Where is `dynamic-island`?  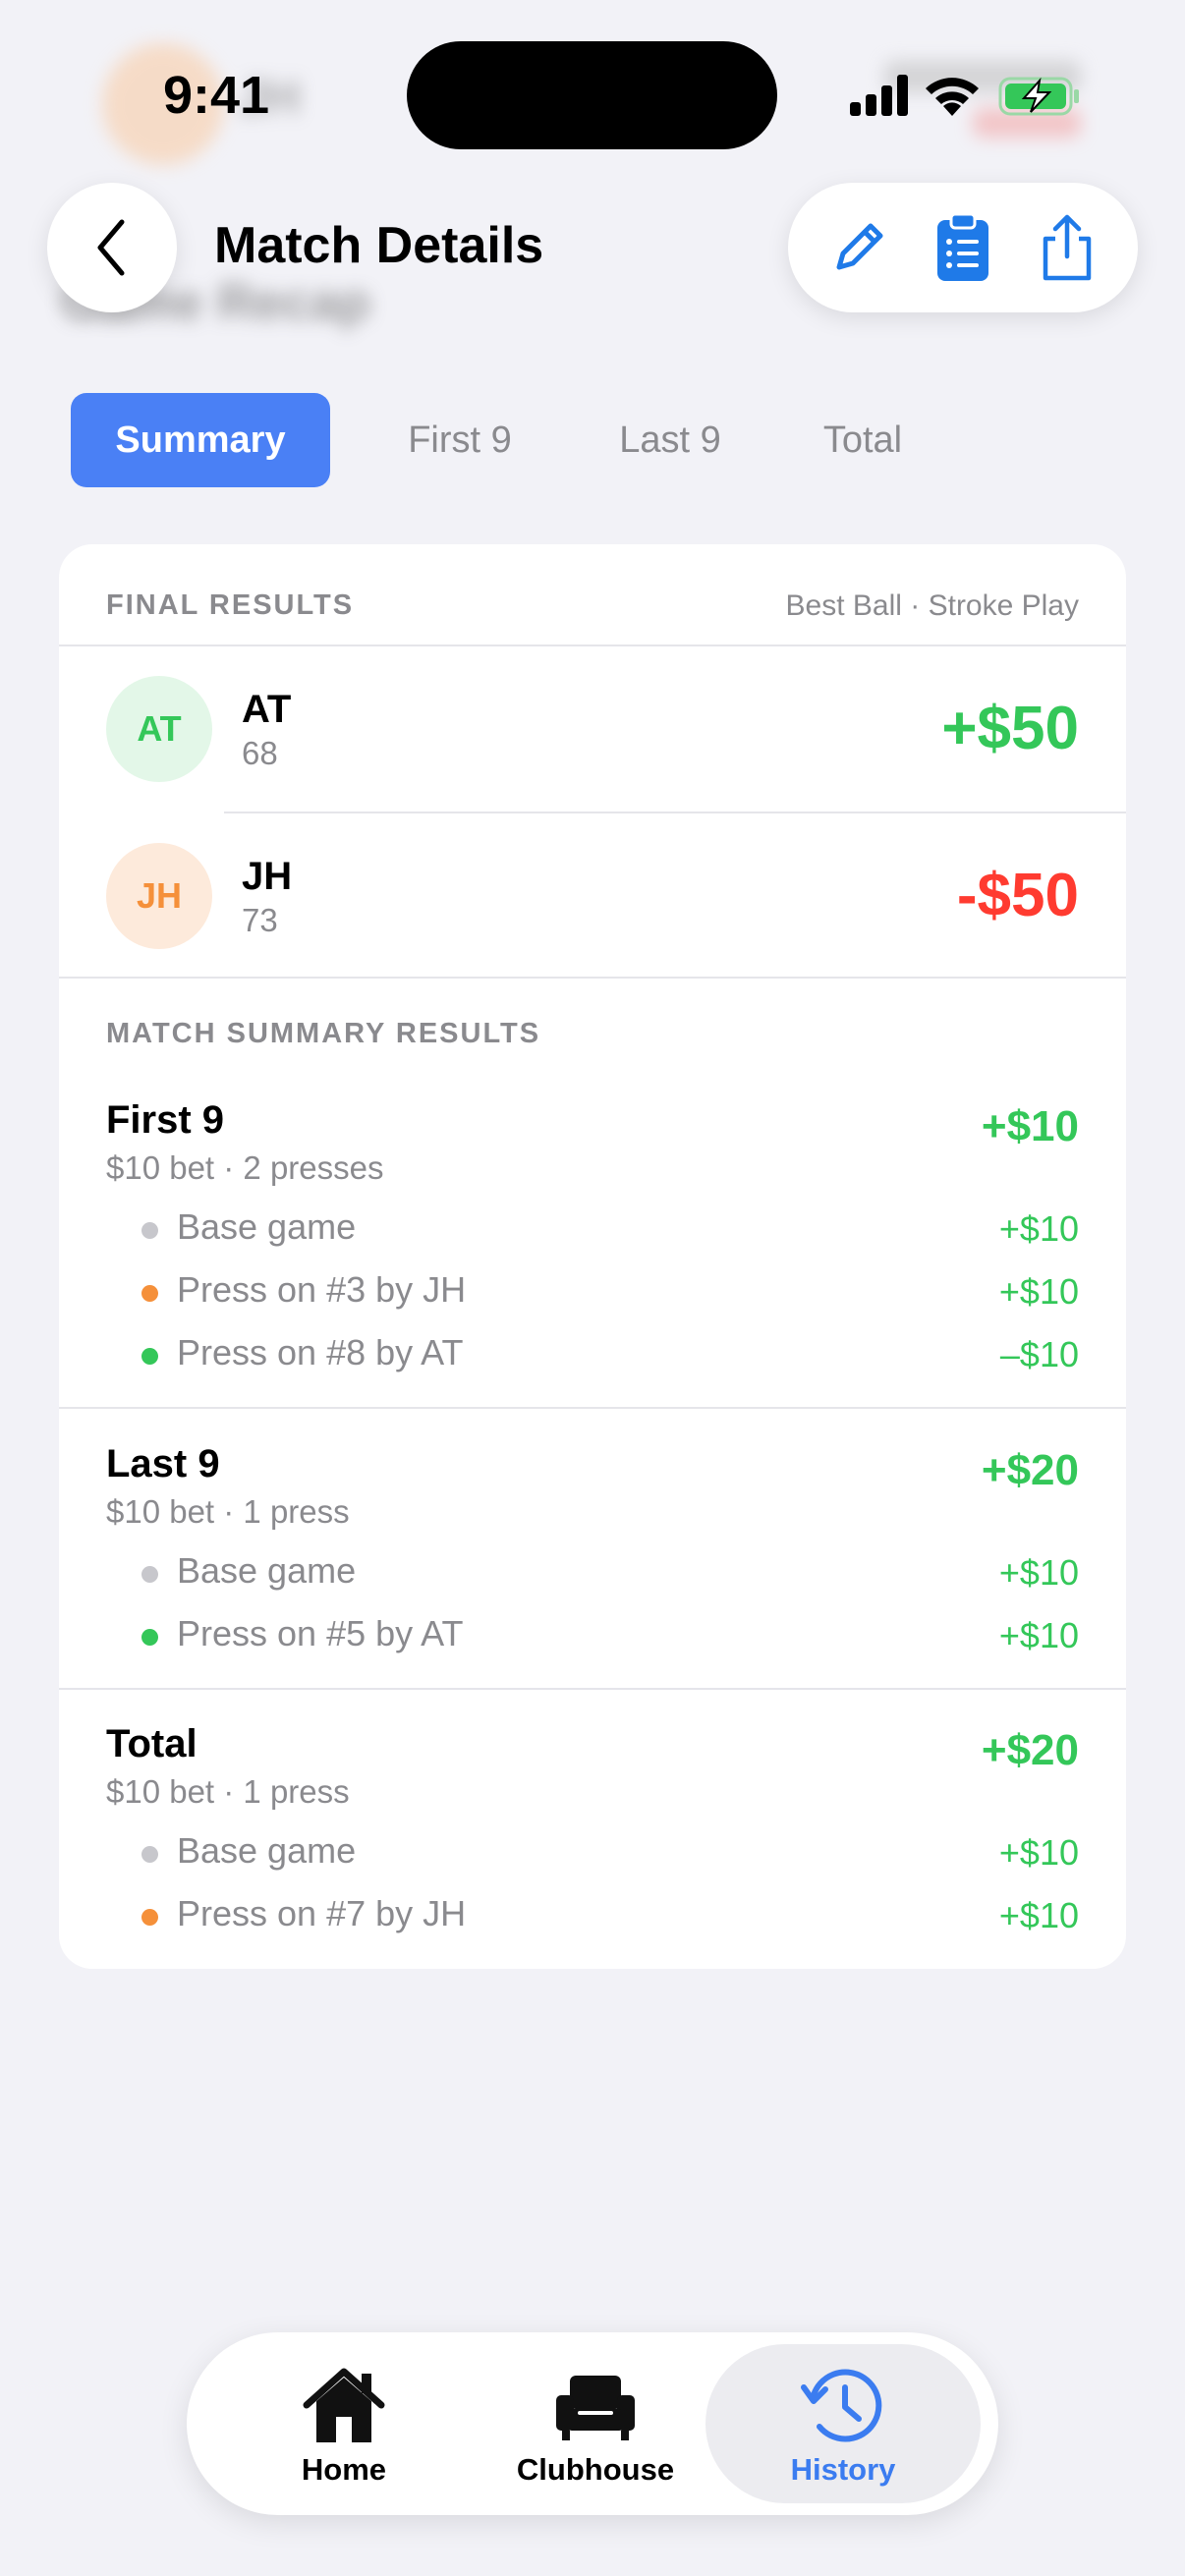 dynamic-island is located at coordinates (592, 95).